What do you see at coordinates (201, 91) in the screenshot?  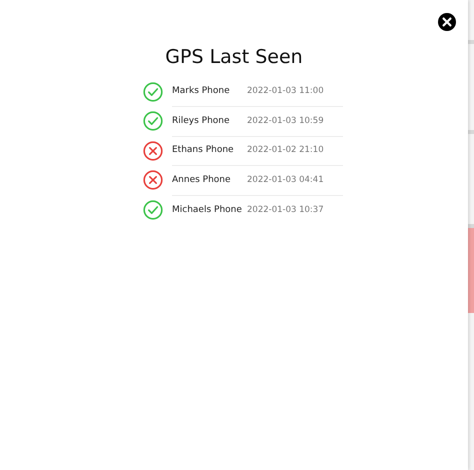 I see `device-name: Marks Phone` at bounding box center [201, 91].